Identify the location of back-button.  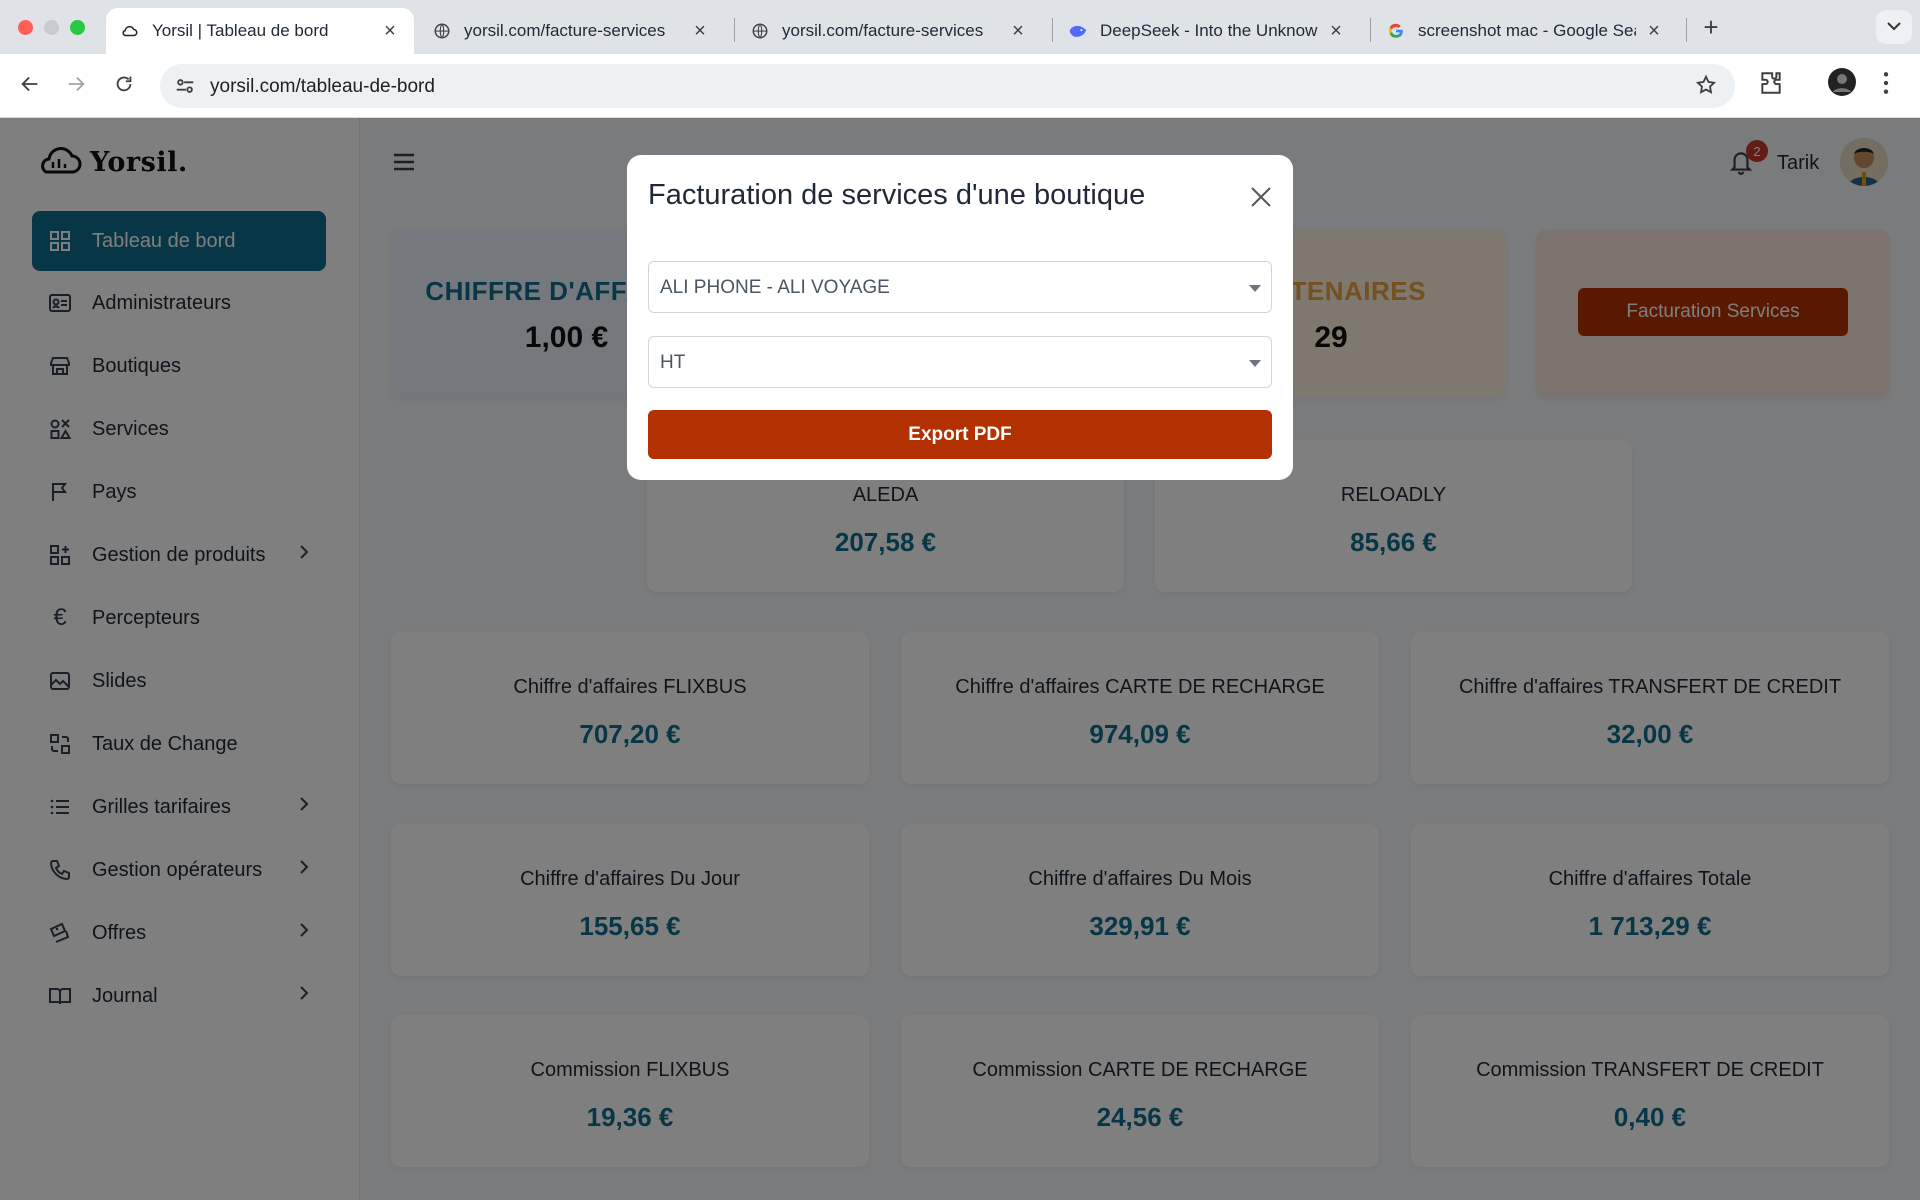
(30, 86).